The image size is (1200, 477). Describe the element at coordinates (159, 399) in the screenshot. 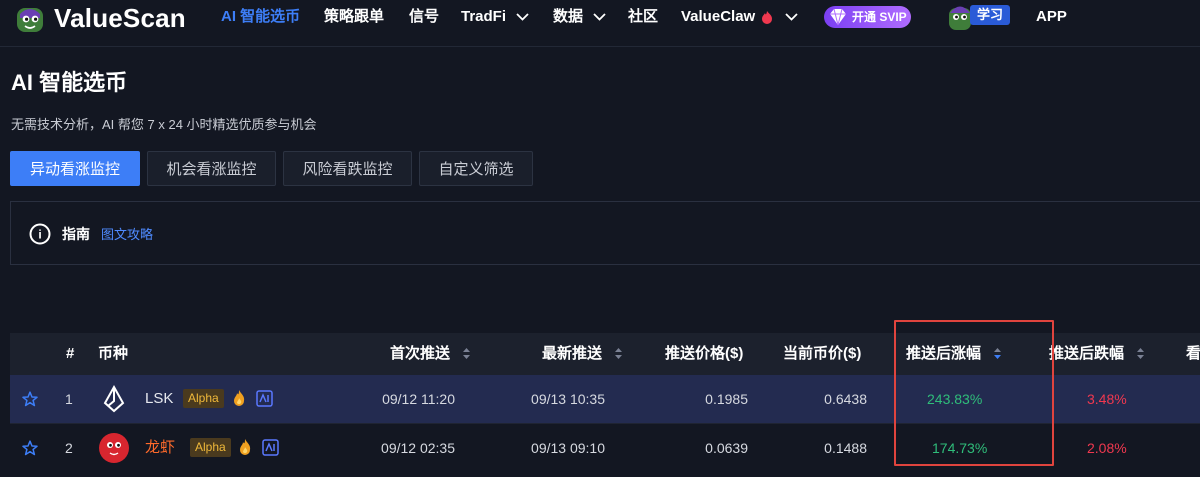

I see `coin-name: LSK` at that location.